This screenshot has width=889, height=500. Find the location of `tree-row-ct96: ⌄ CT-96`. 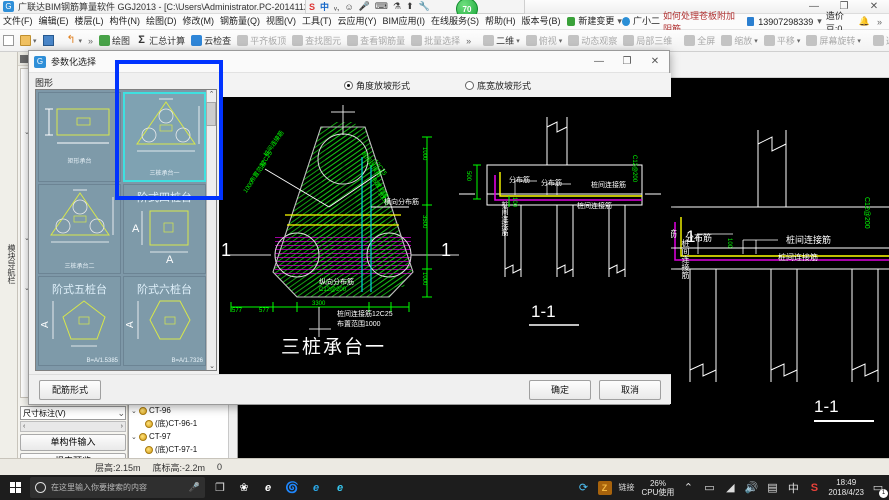

tree-row-ct96: ⌄ CT-96 is located at coordinates (183, 410).